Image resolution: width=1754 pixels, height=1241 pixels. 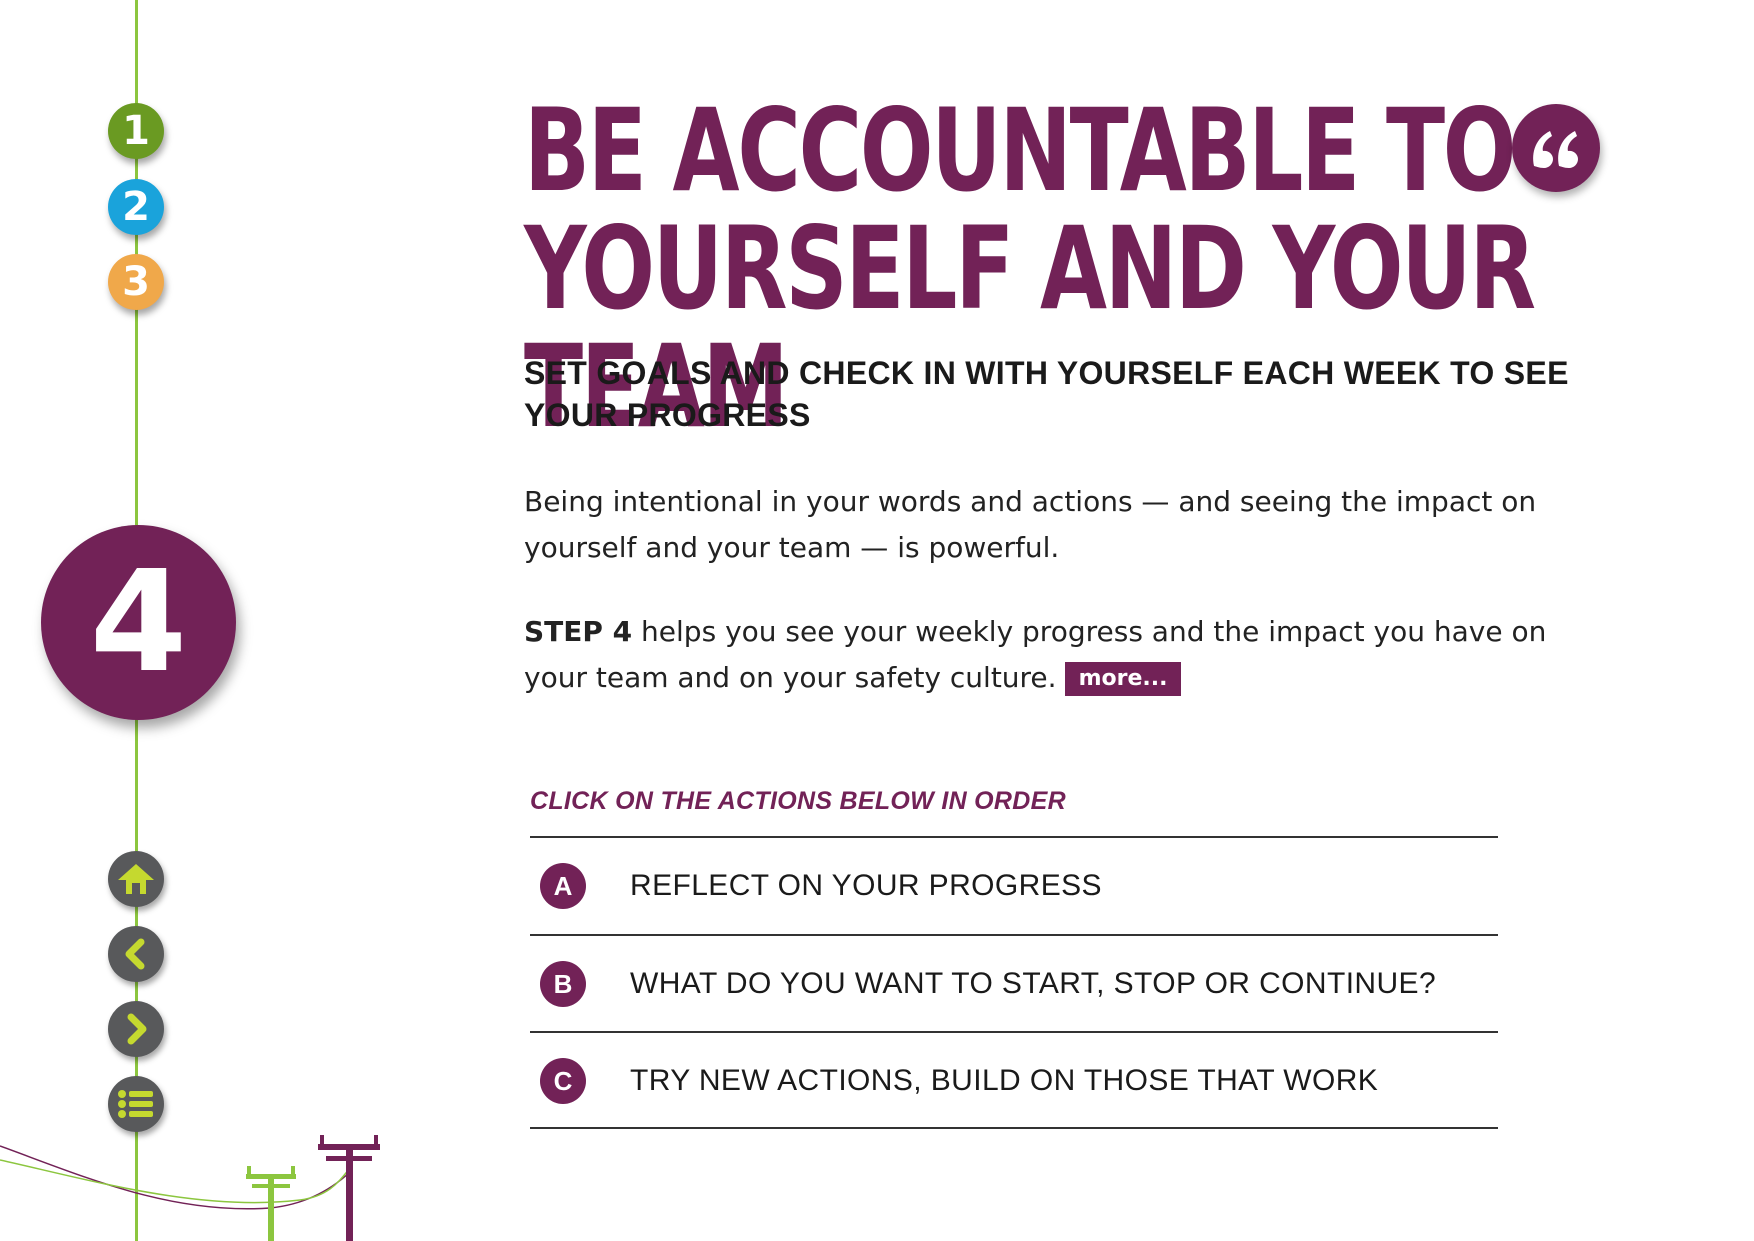 What do you see at coordinates (136, 207) in the screenshot?
I see `step-2-button: 2` at bounding box center [136, 207].